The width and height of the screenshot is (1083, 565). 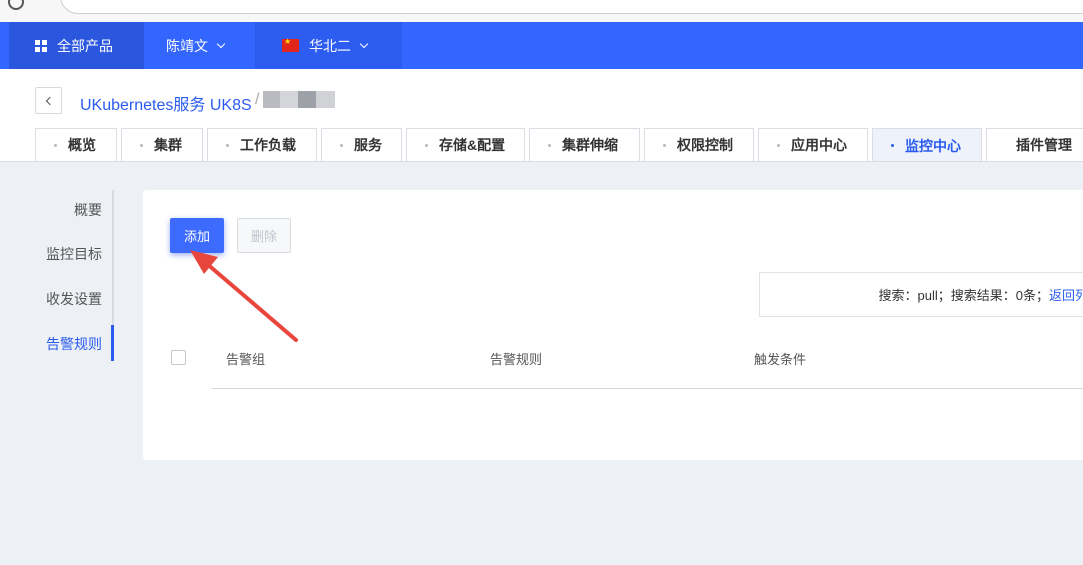 I want to click on region-name: 华北二, so click(x=330, y=45).